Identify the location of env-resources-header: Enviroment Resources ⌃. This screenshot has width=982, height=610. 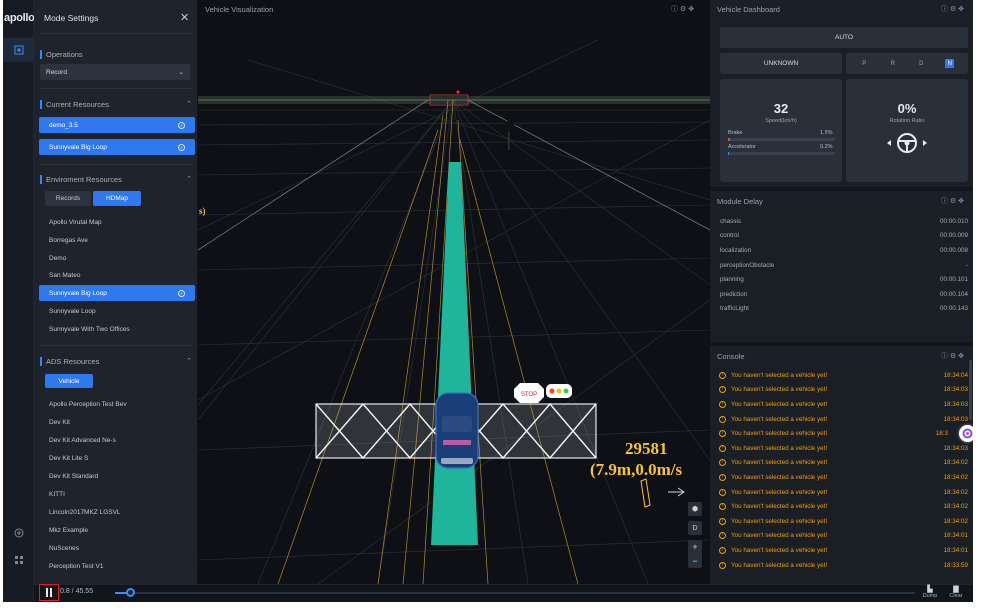
(116, 179).